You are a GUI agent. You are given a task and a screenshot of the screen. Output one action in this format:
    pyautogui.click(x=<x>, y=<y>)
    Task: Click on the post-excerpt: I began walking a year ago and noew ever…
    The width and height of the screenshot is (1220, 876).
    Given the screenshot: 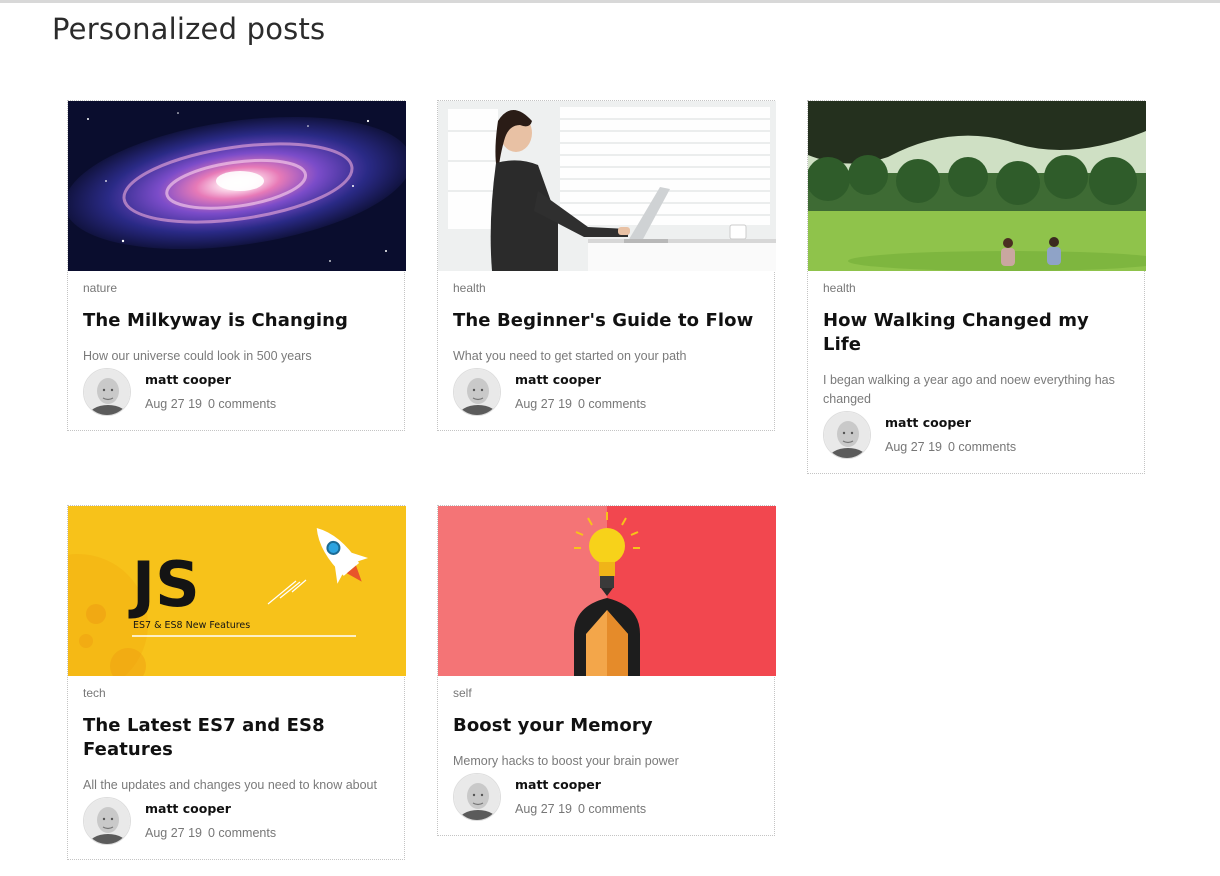 What is the action you would take?
    pyautogui.click(x=969, y=389)
    